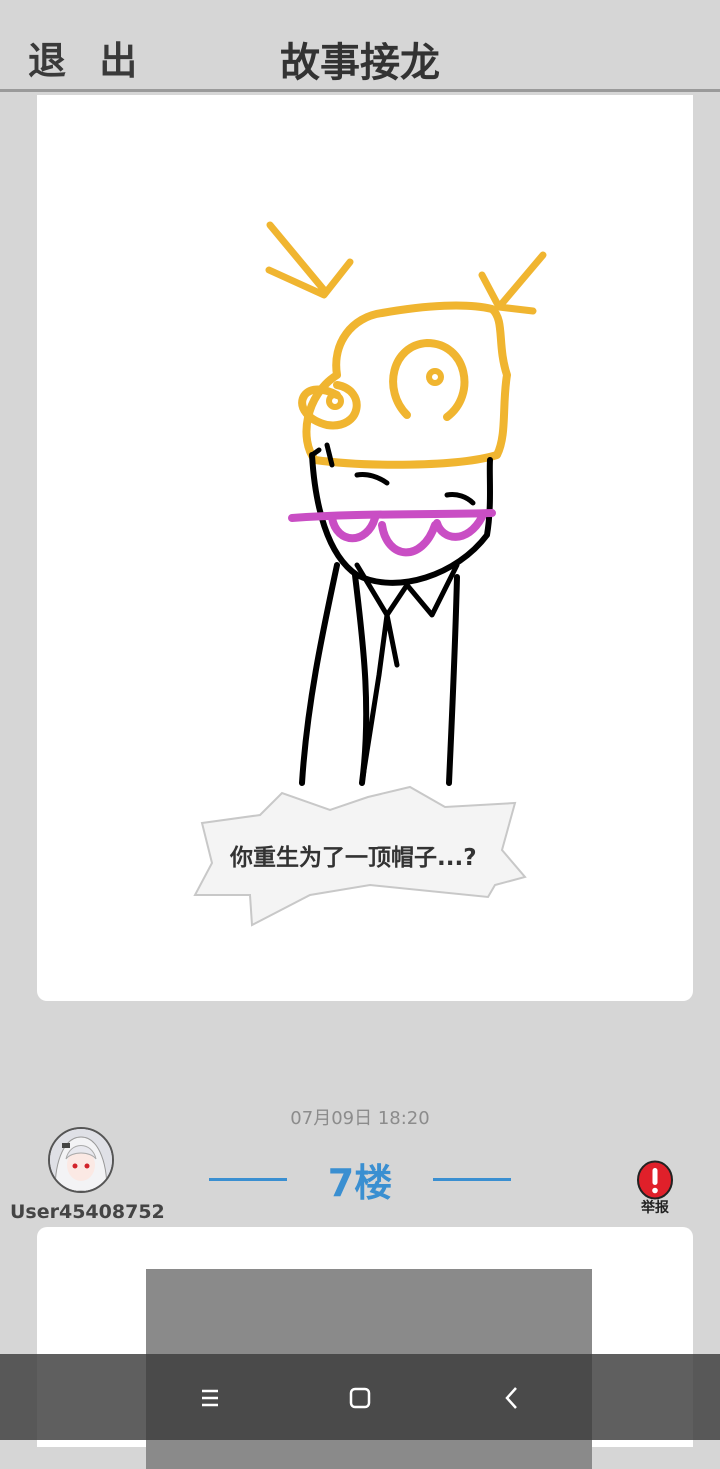 Image resolution: width=720 pixels, height=1469 pixels. I want to click on user-avatar, so click(81, 1160).